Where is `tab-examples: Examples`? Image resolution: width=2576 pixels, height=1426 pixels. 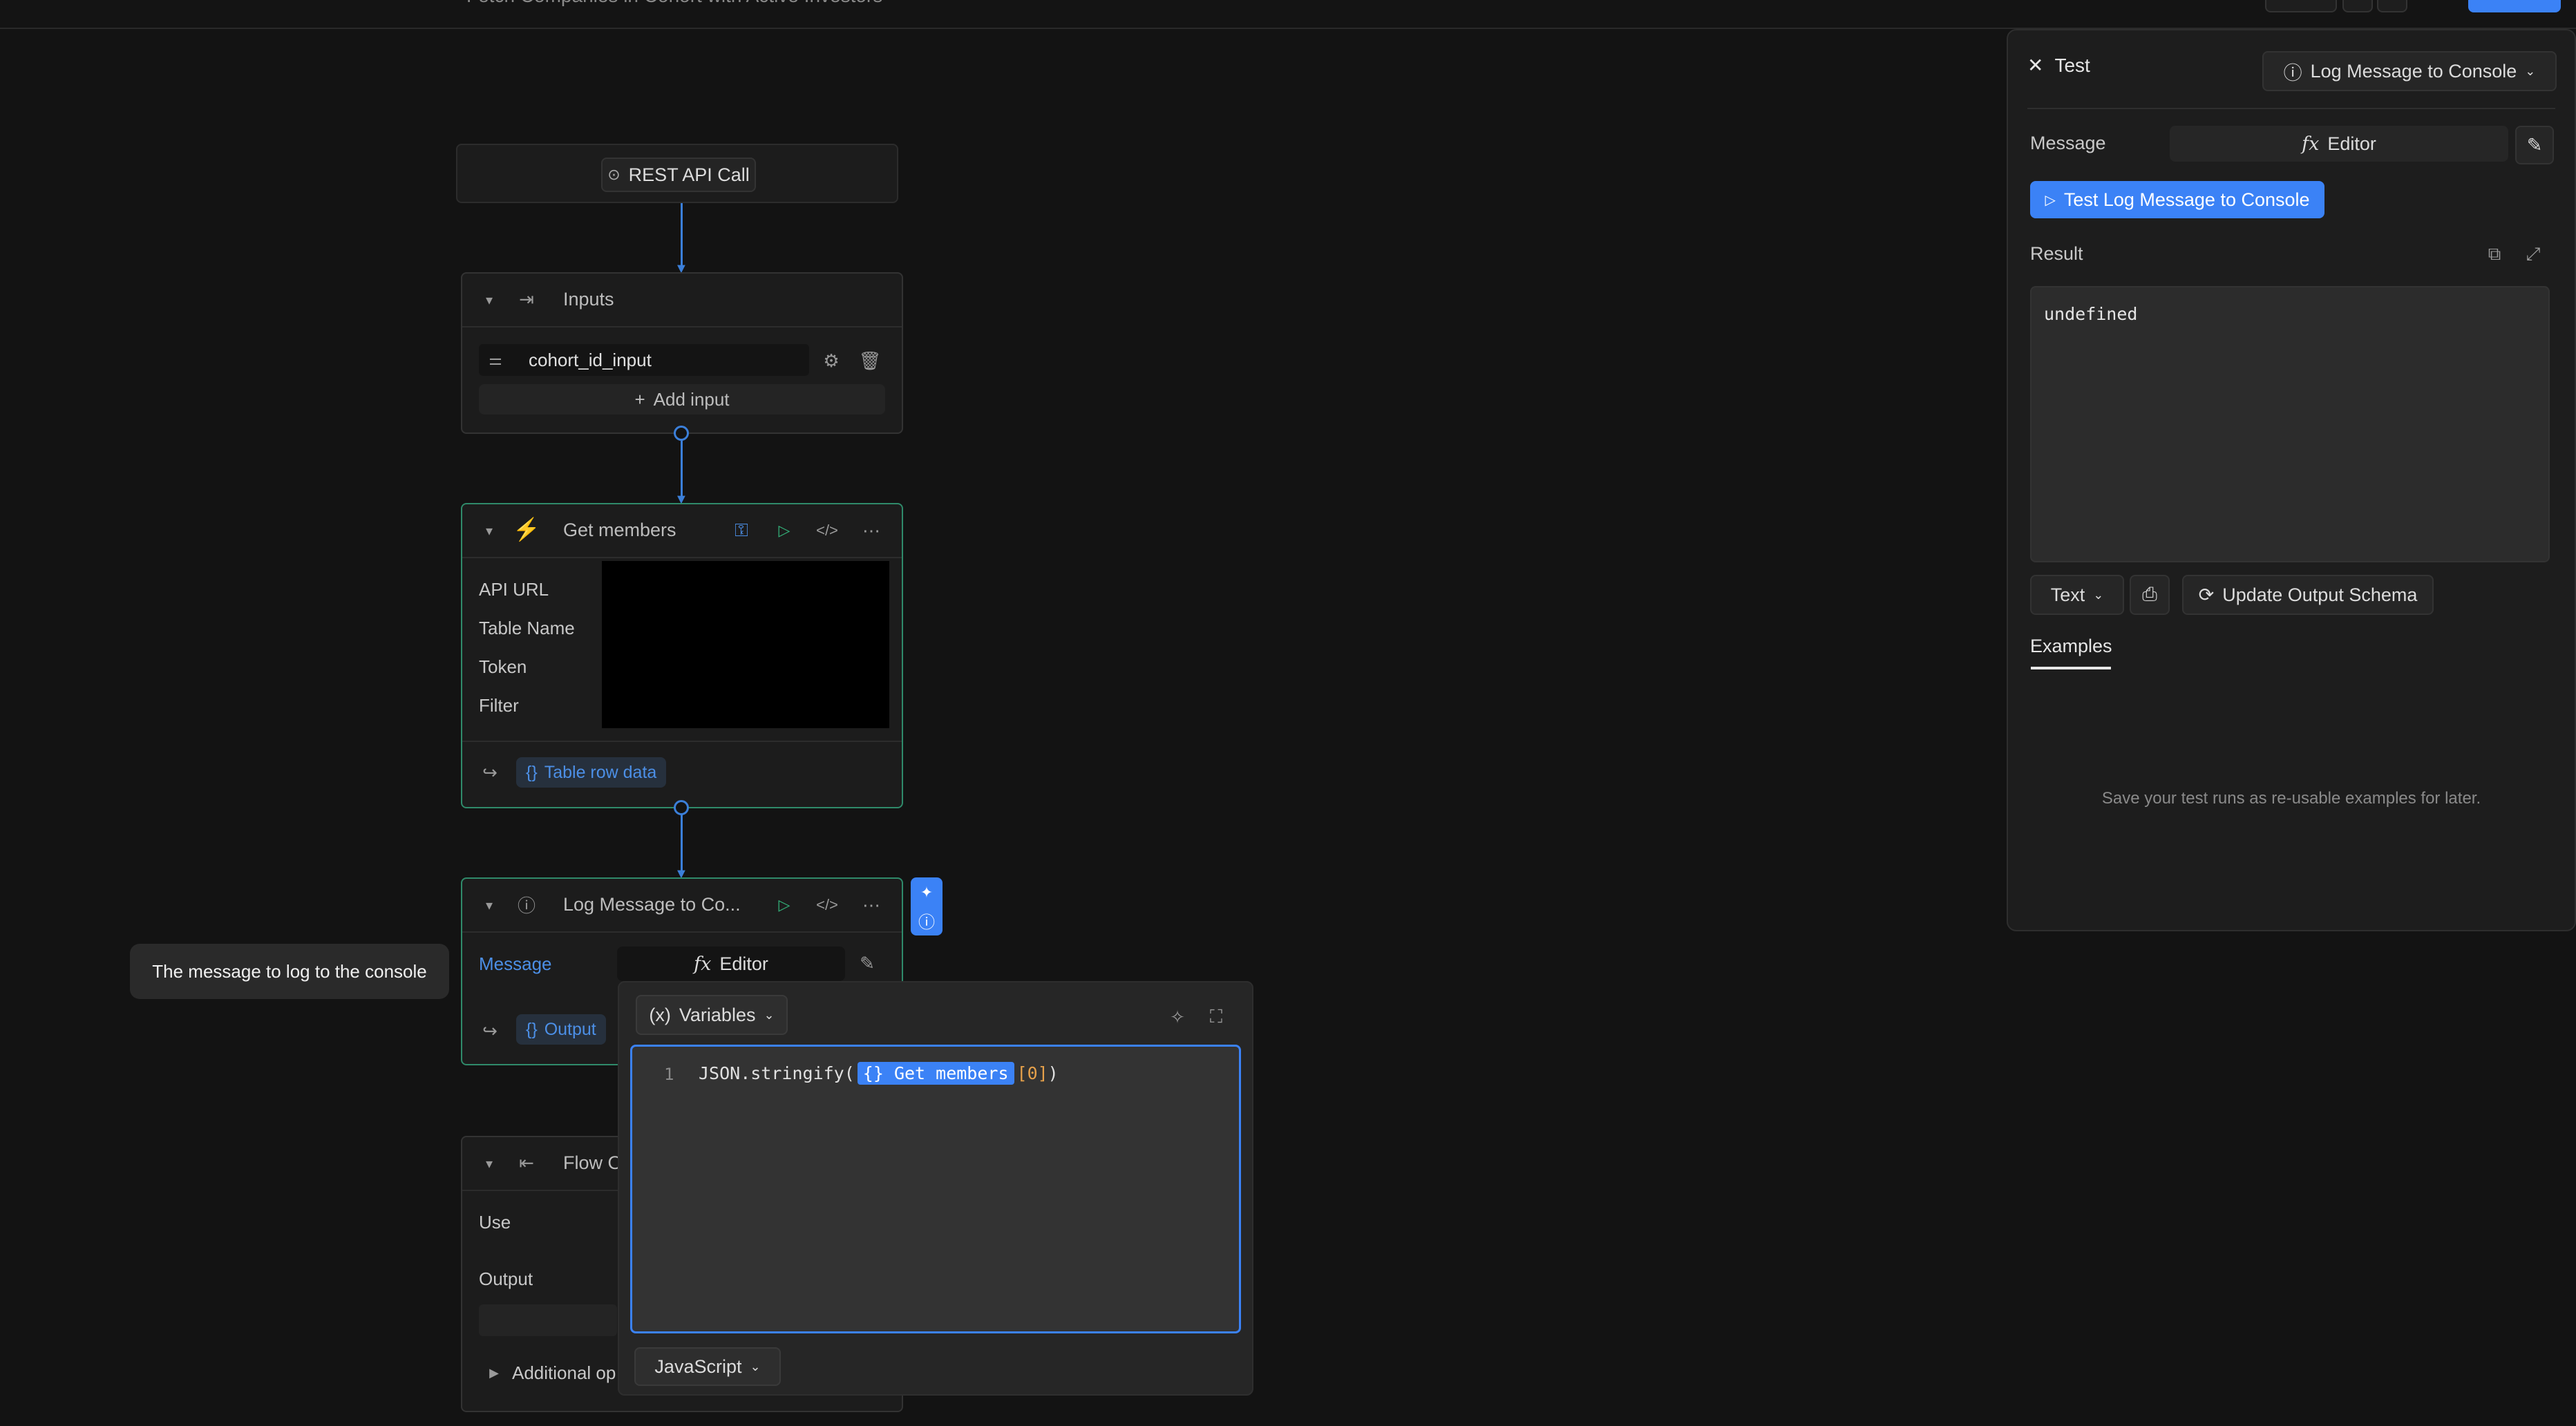
tab-examples: Examples is located at coordinates (2071, 652).